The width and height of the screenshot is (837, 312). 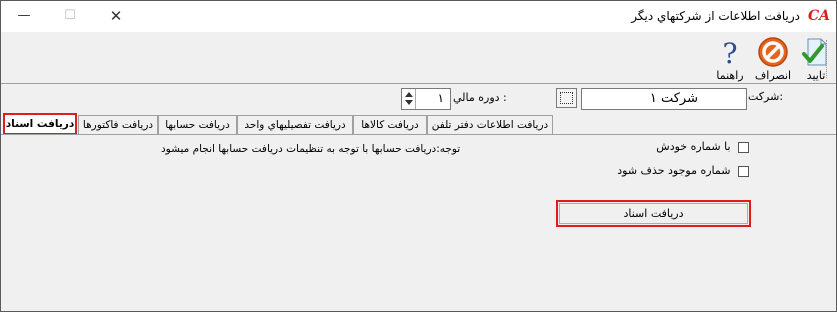 I want to click on delete-existing-label: شماره موجود حذف شود, so click(x=674, y=170).